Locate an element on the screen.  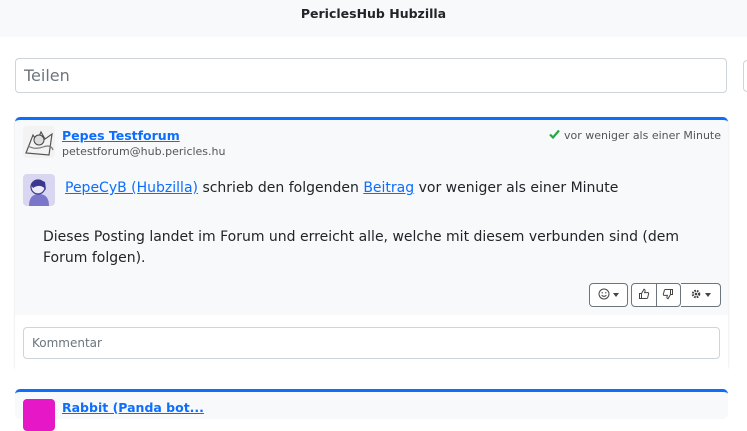
thumbs-up-icon is located at coordinates (644, 295).